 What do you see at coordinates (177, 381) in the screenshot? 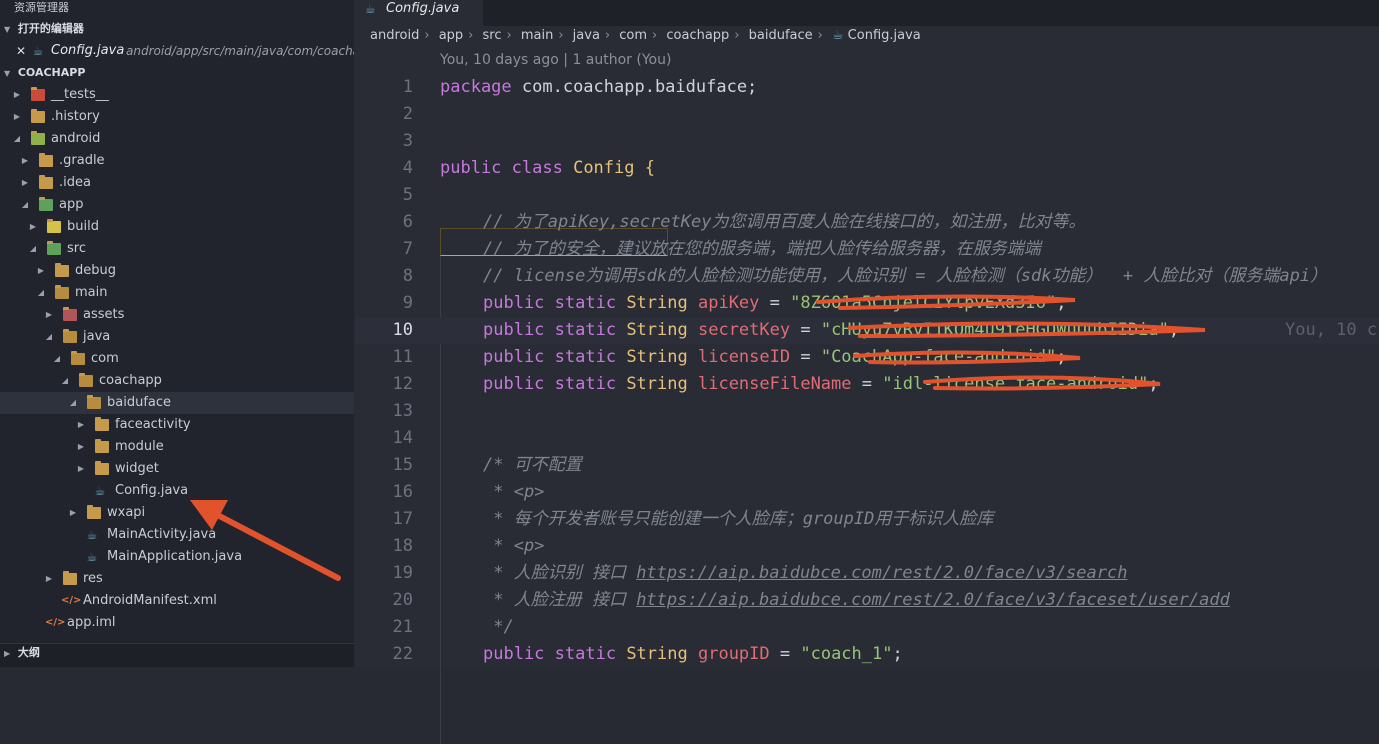
I see `tree-item-coachapp: ◢ coachapp` at bounding box center [177, 381].